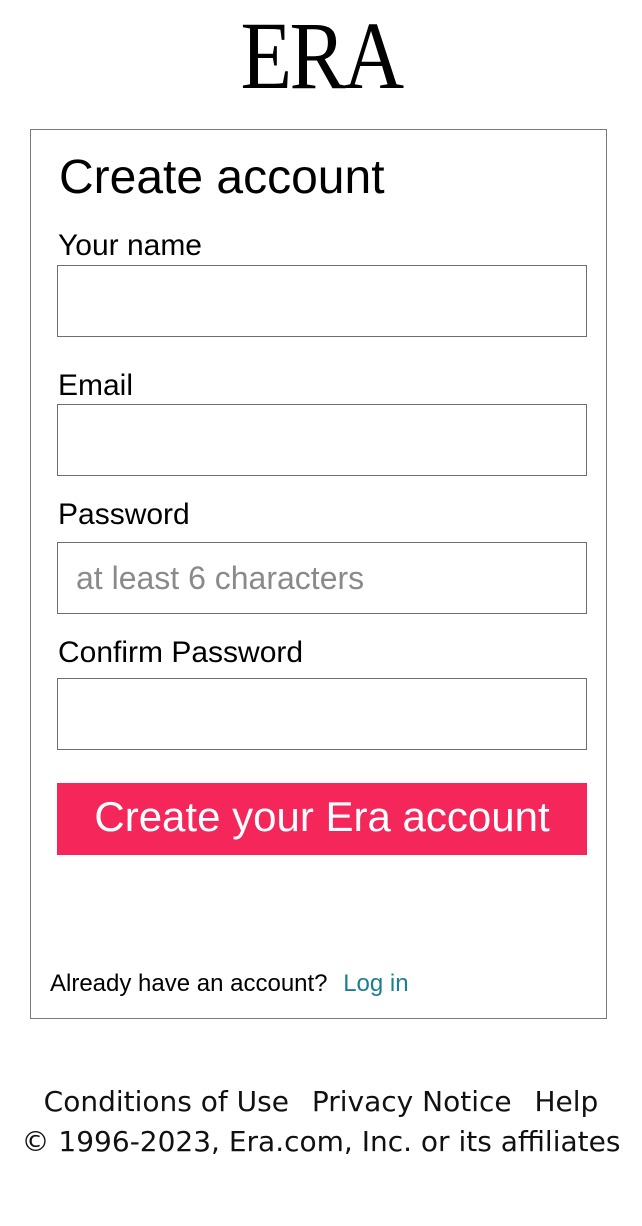 The image size is (642, 1226). What do you see at coordinates (567, 1101) in the screenshot?
I see `help-link: Help` at bounding box center [567, 1101].